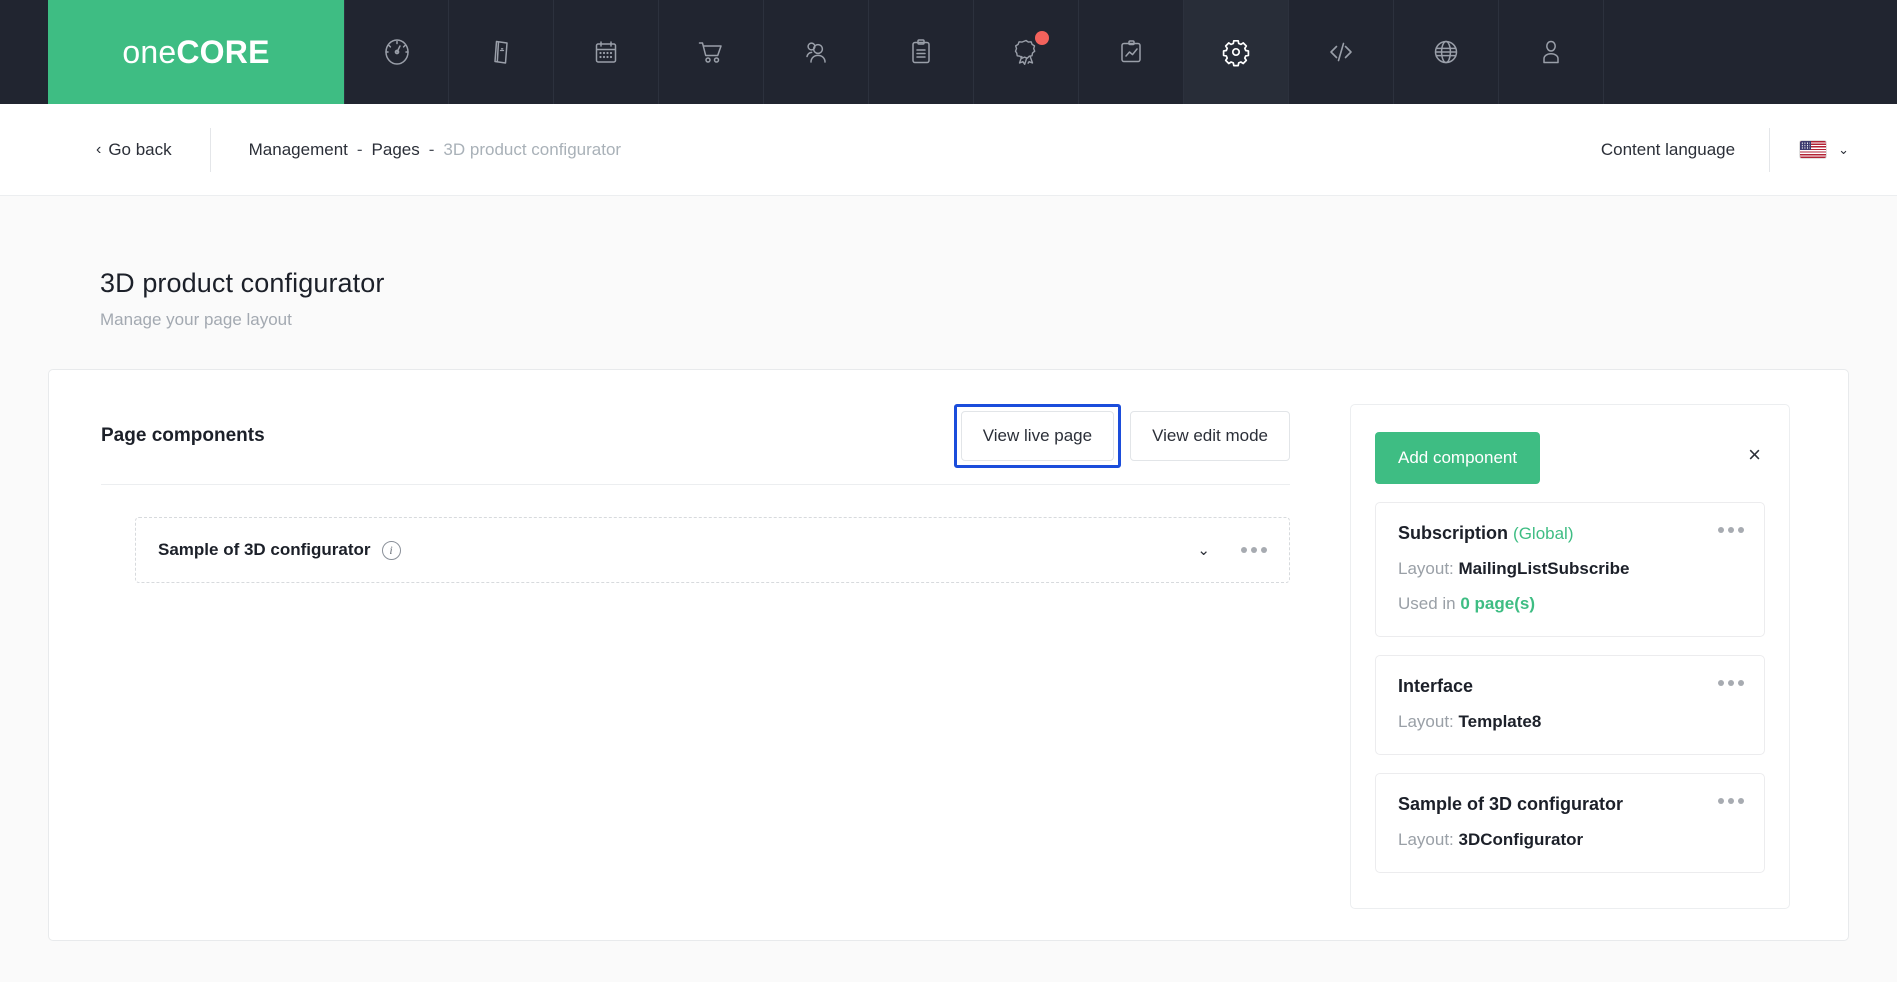 The width and height of the screenshot is (1897, 982). Describe the element at coordinates (1436, 686) in the screenshot. I see `component-card-name: Interface` at that location.